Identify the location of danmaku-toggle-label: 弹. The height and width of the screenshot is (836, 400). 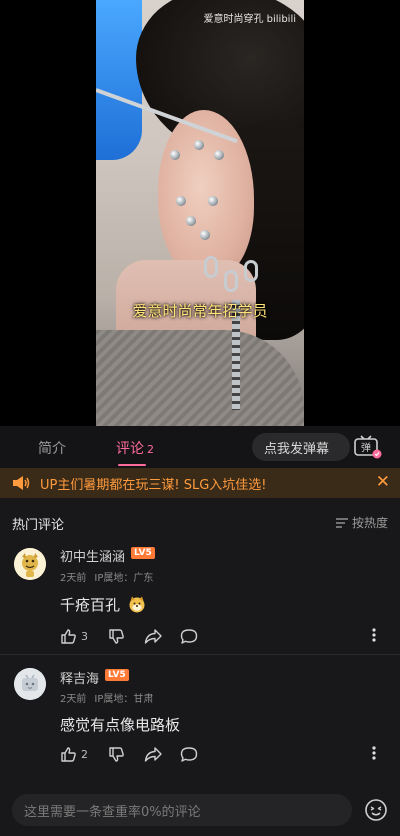
(366, 447).